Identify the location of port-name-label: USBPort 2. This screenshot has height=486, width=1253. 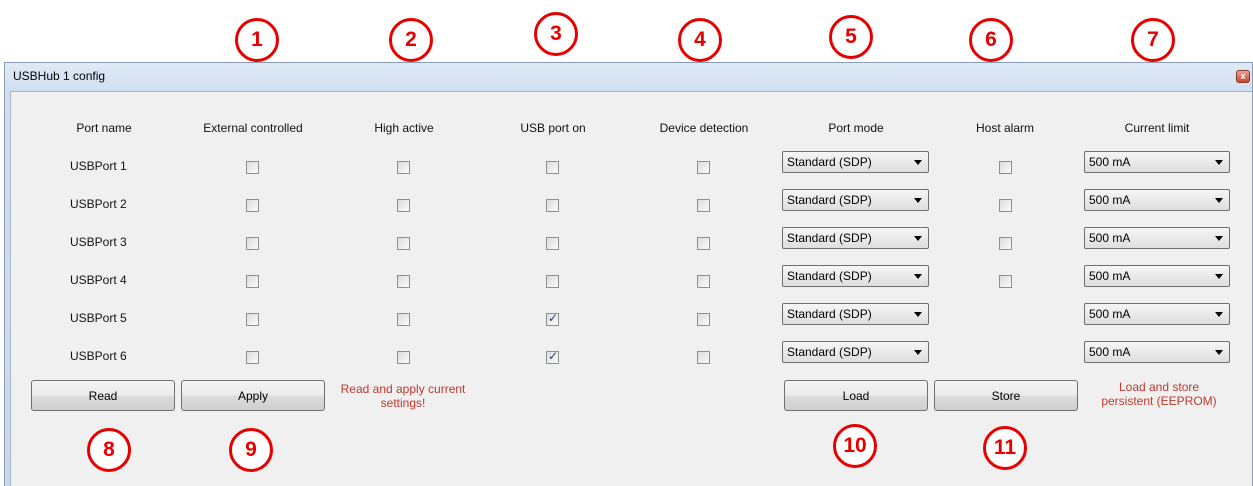
(98, 204).